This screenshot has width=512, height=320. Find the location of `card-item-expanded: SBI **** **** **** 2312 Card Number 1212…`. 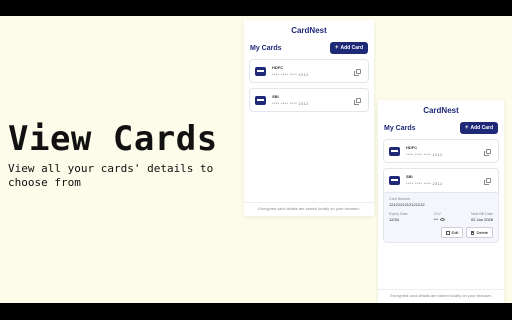

card-item-expanded: SBI **** **** **** 2312 Card Number 1212… is located at coordinates (441, 205).